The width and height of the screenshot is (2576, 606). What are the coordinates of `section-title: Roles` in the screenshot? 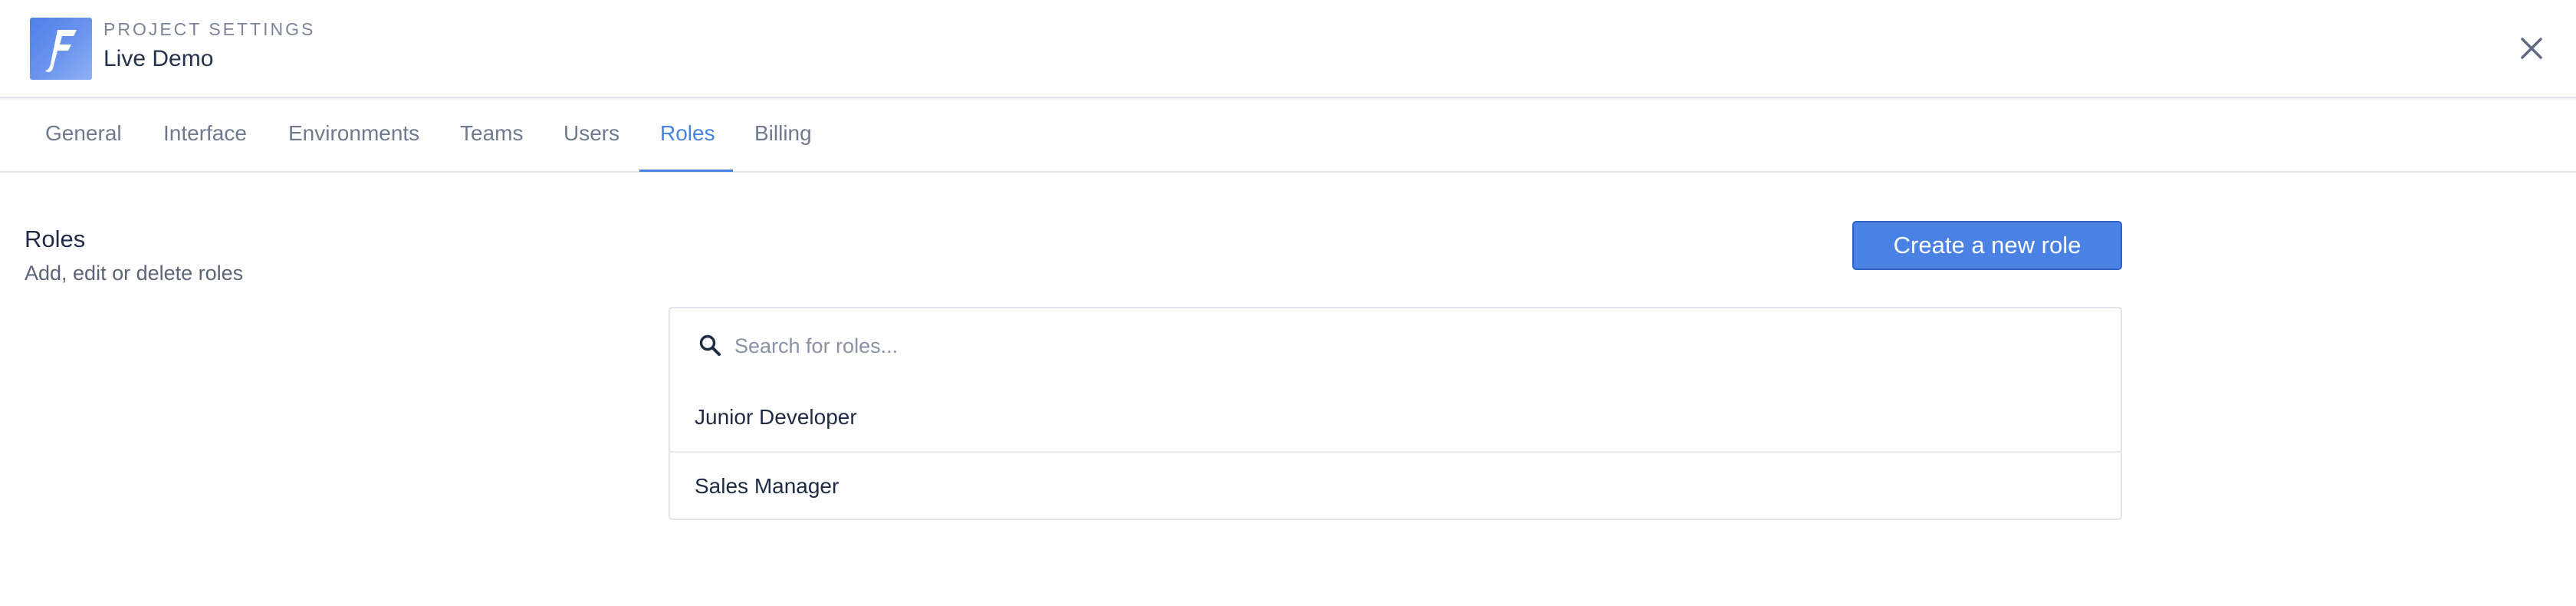 It's located at (56, 239).